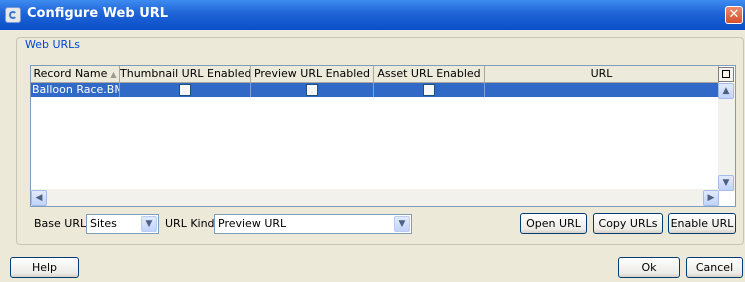  What do you see at coordinates (75, 74) in the screenshot?
I see `column-header-record-name: Record Name ▲` at bounding box center [75, 74].